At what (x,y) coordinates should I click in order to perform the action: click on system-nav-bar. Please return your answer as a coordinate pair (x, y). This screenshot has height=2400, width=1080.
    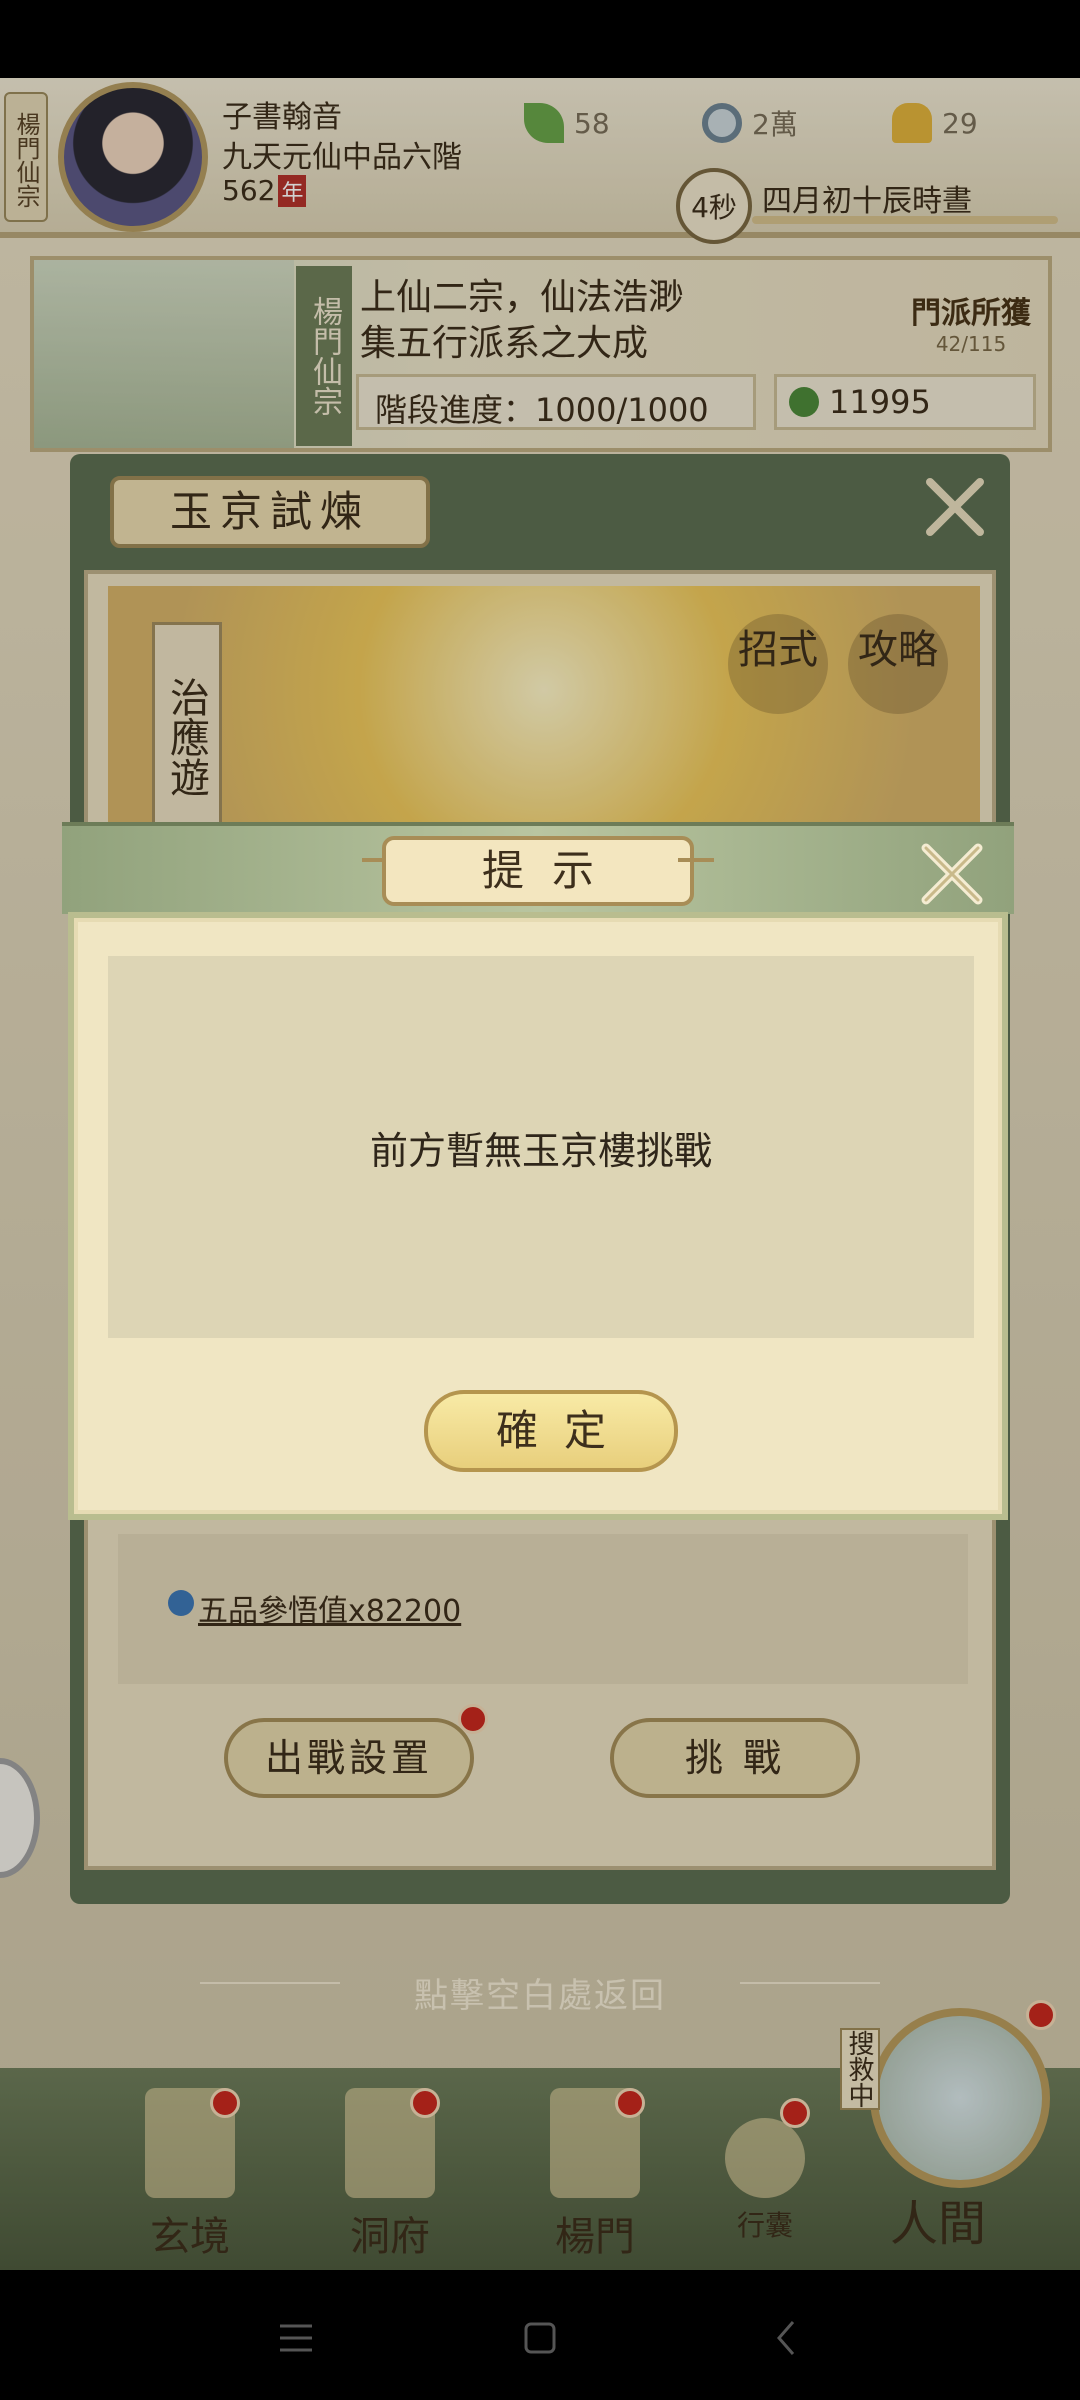
    Looking at the image, I should click on (540, 2335).